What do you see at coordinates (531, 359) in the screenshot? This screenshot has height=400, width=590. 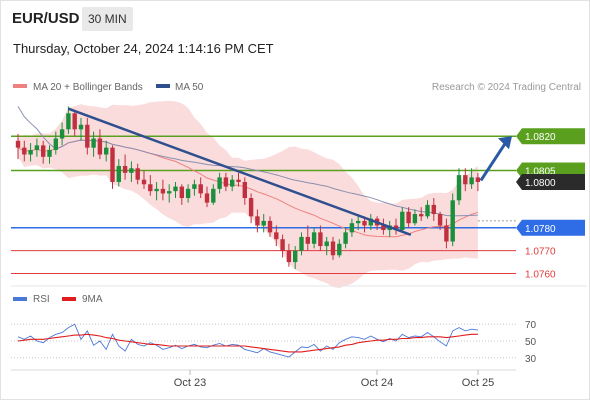 I see `rsi-tick-30: 30` at bounding box center [531, 359].